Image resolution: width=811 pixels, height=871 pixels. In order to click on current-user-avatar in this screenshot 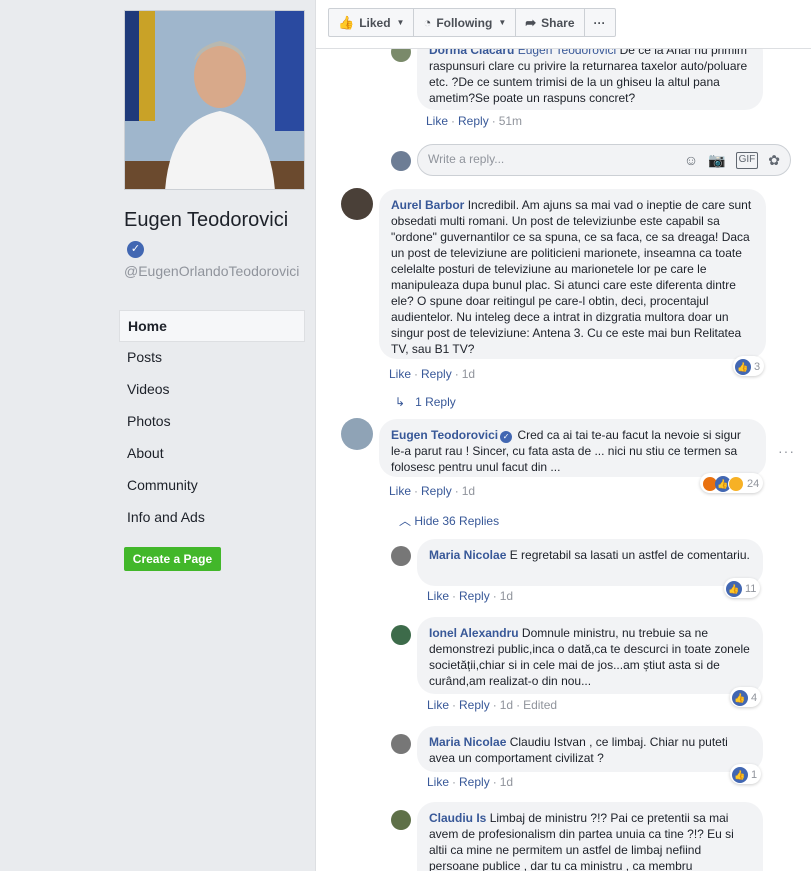, I will do `click(401, 161)`.